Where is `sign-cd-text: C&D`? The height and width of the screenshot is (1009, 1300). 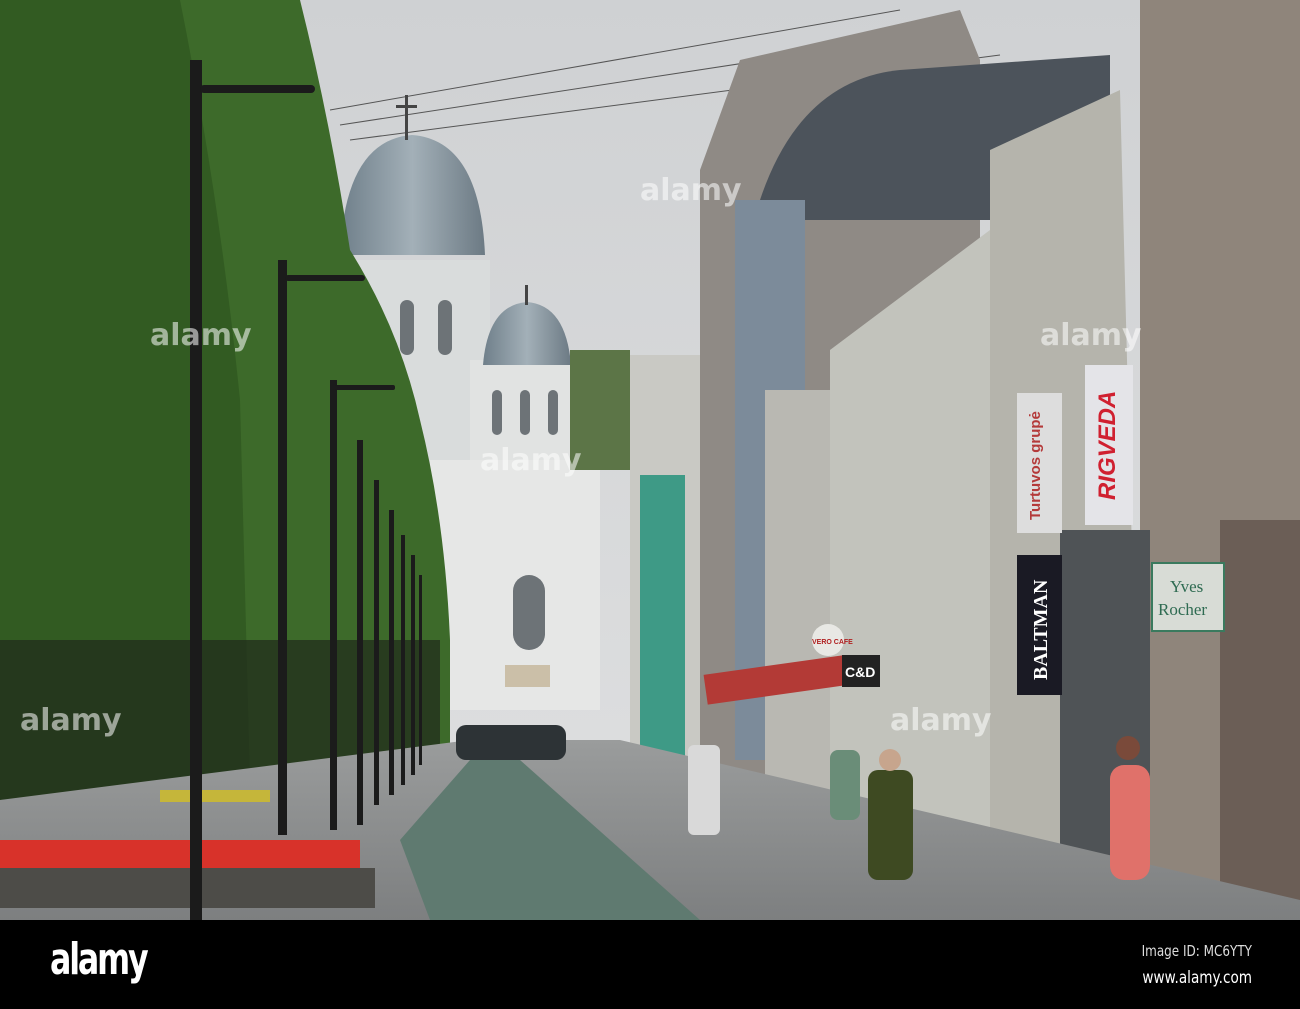 sign-cd-text: C&D is located at coordinates (860, 672).